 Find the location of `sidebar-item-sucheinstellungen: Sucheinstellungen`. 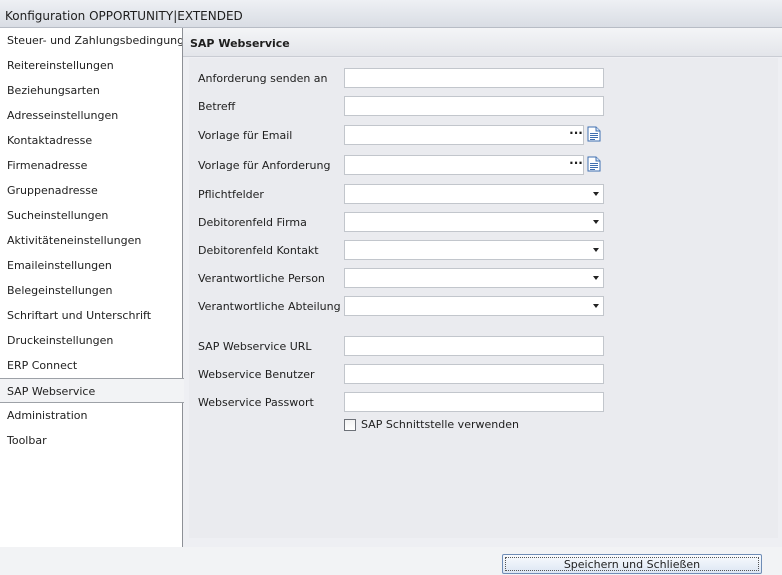

sidebar-item-sucheinstellungen: Sucheinstellungen is located at coordinates (91, 215).